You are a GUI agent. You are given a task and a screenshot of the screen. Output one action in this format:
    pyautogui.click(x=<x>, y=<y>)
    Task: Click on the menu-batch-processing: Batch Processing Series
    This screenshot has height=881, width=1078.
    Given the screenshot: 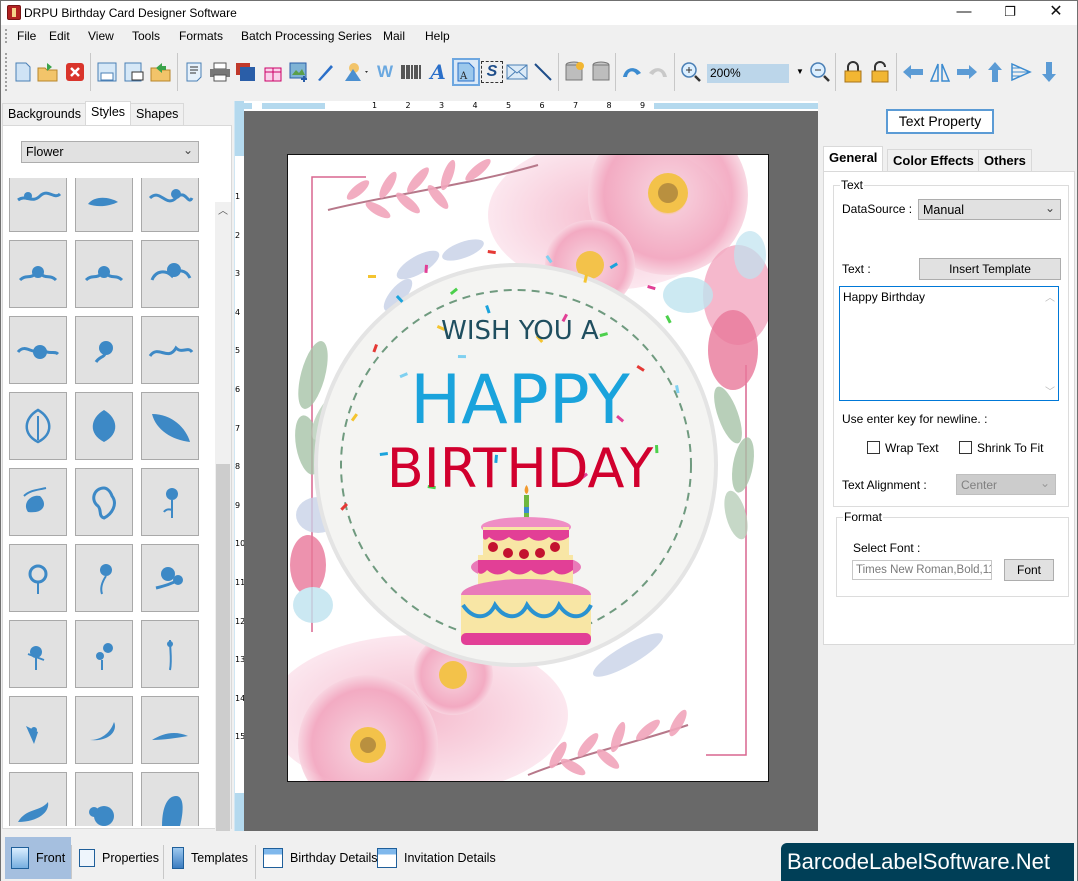 What is the action you would take?
    pyautogui.click(x=306, y=36)
    